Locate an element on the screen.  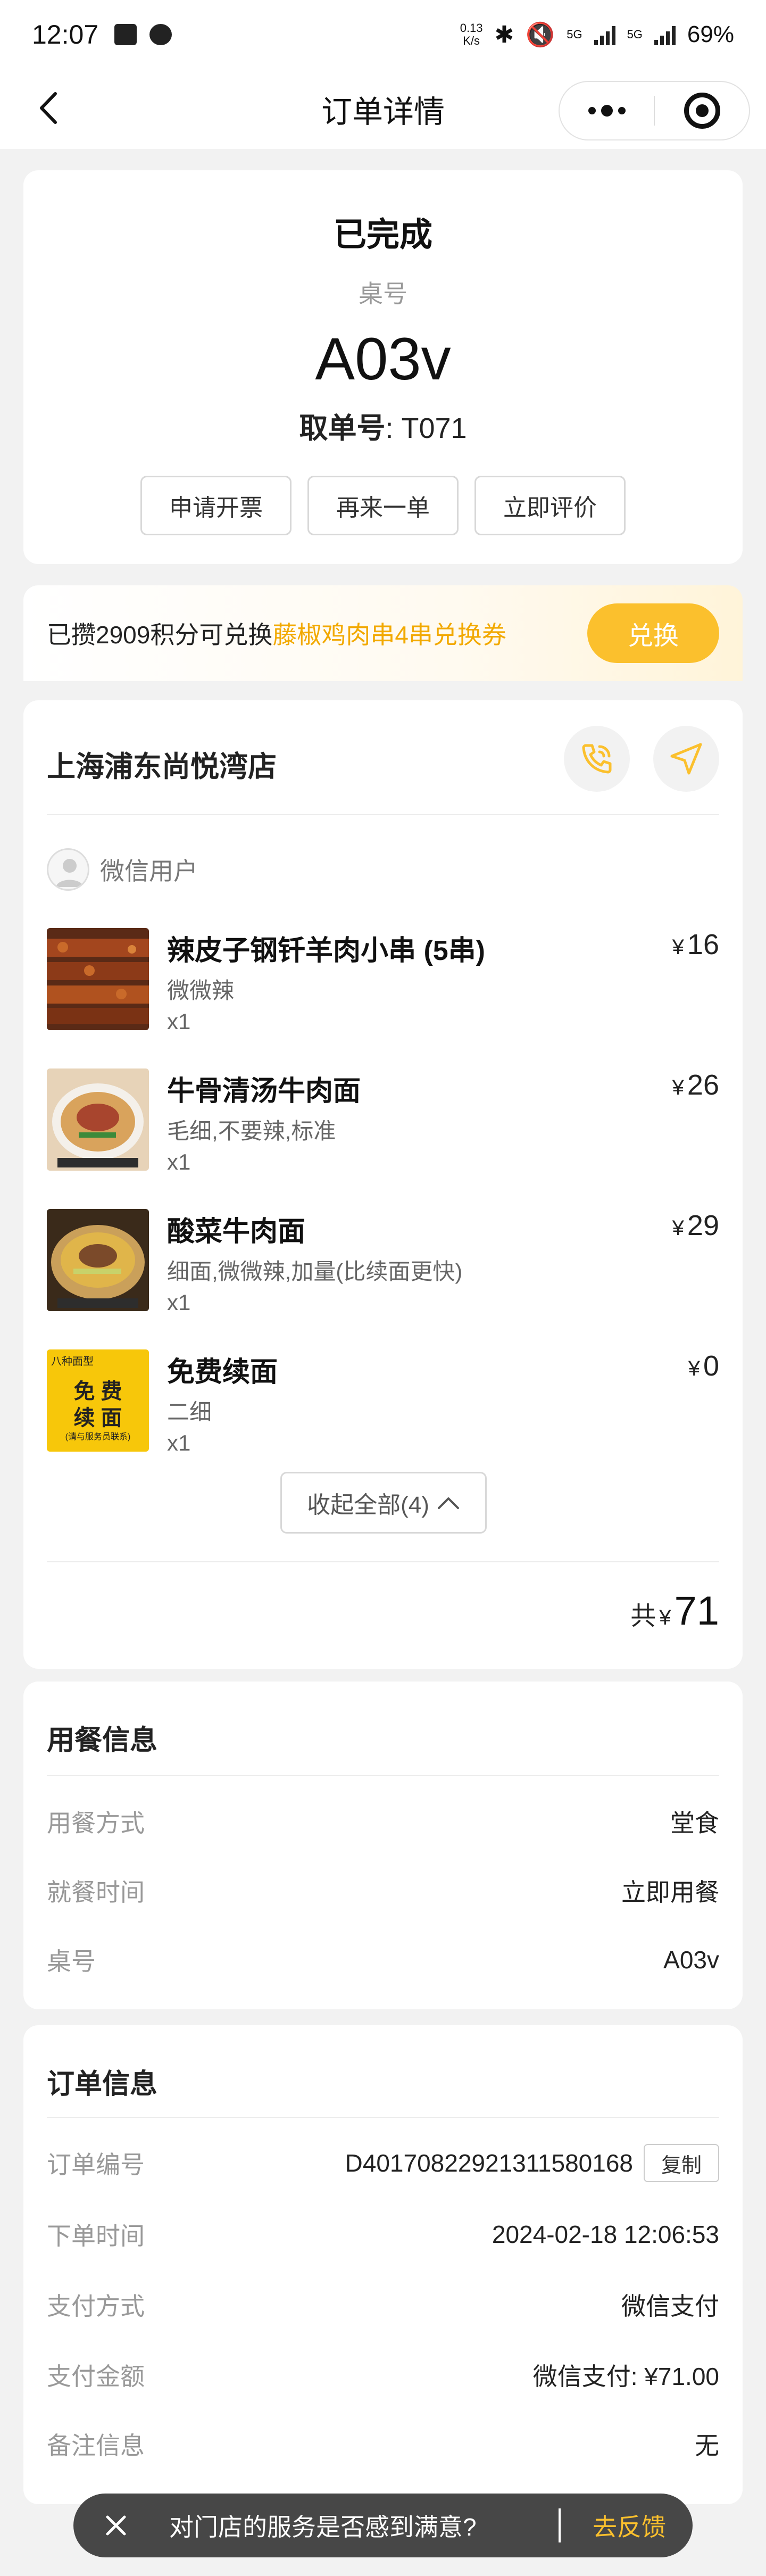
user-row: 微信用户 is located at coordinates (122, 869).